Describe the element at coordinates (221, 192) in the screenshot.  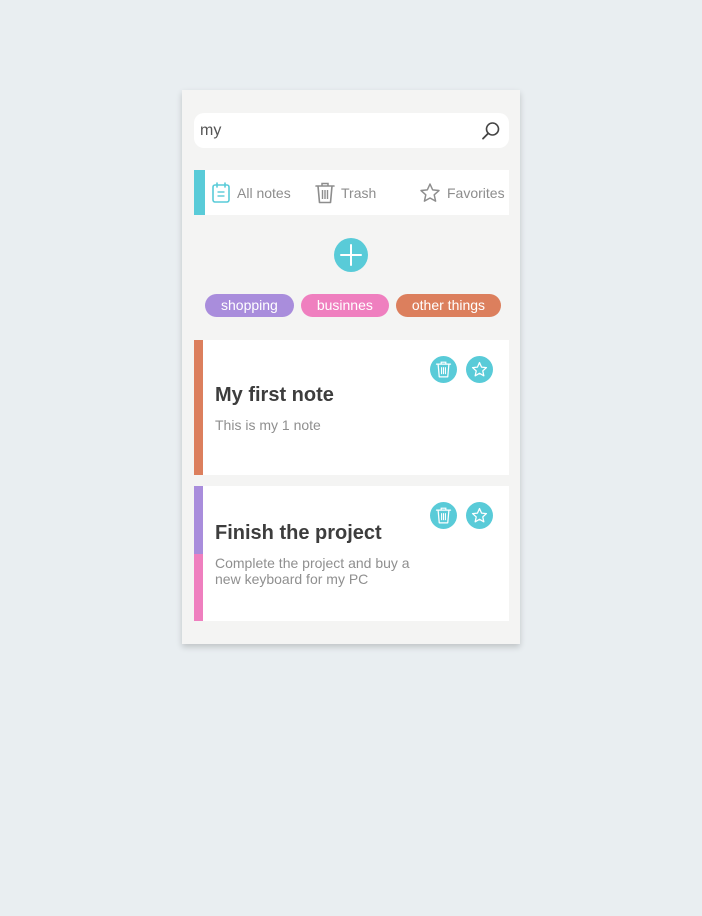
I see `notes-icon` at that location.